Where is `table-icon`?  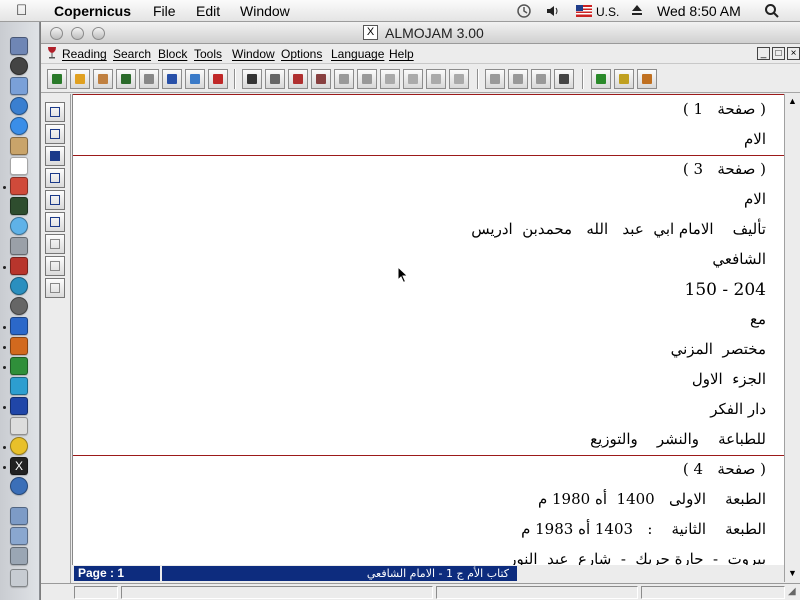 table-icon is located at coordinates (298, 79).